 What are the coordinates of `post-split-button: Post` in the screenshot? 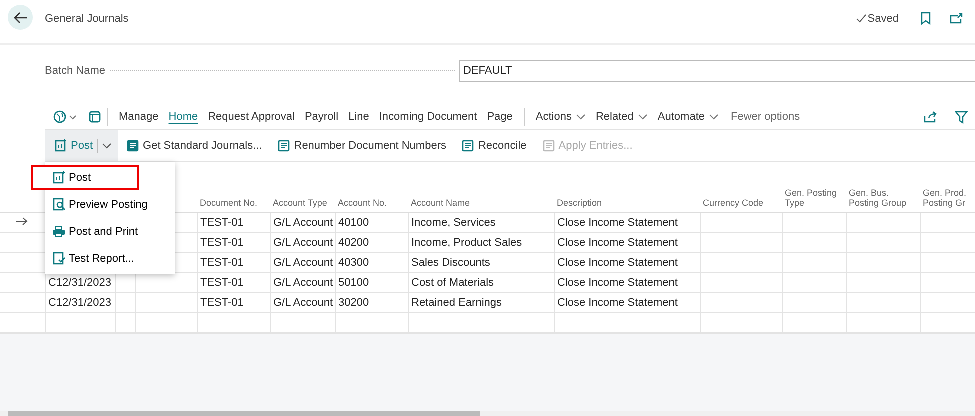 It's located at (81, 145).